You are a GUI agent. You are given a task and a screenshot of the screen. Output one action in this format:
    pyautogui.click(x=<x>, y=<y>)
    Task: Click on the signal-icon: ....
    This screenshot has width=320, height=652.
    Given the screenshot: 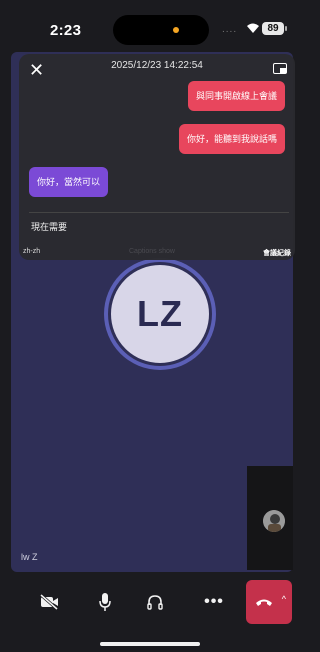 What is the action you would take?
    pyautogui.click(x=230, y=29)
    